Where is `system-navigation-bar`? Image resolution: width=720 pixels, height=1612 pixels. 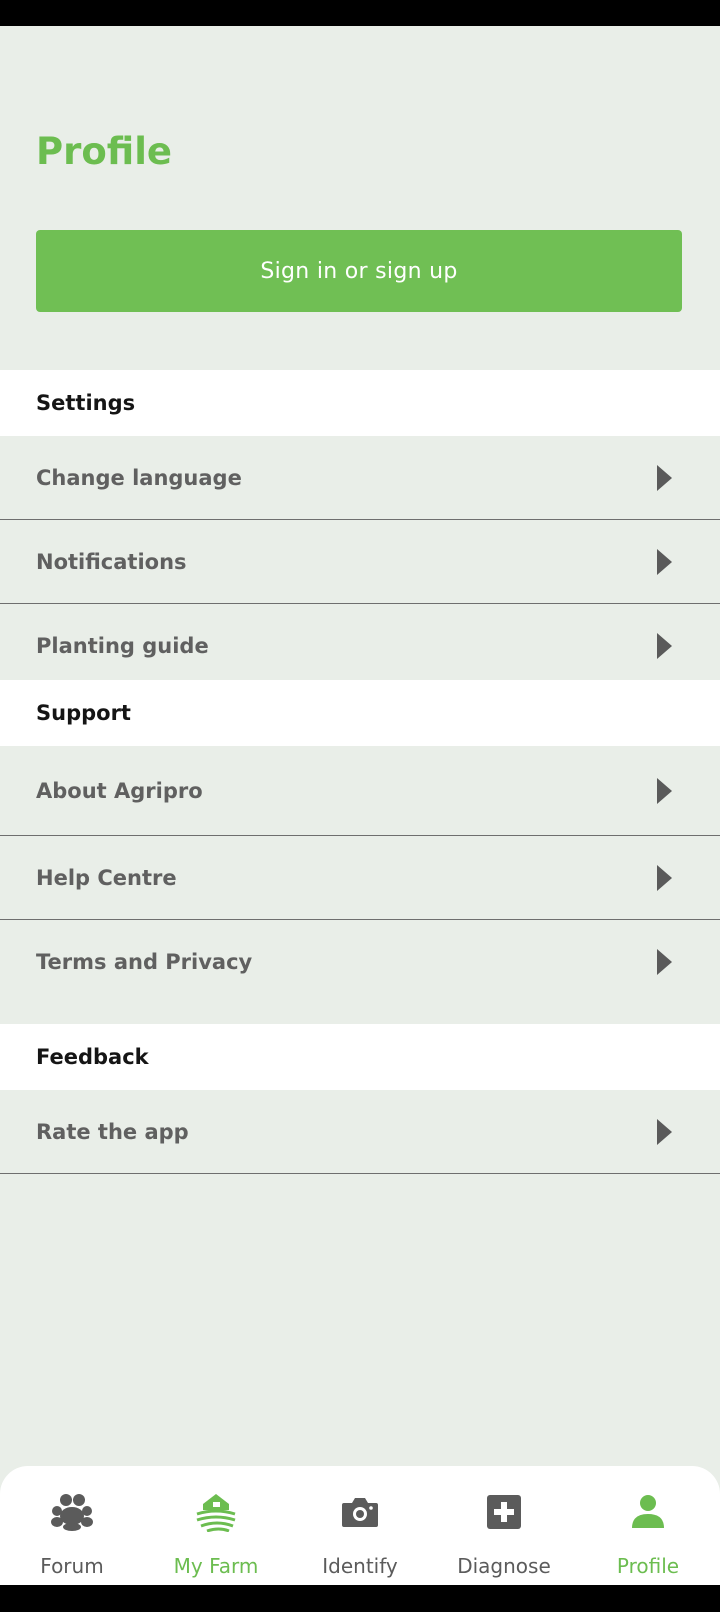
system-navigation-bar is located at coordinates (360, 1598).